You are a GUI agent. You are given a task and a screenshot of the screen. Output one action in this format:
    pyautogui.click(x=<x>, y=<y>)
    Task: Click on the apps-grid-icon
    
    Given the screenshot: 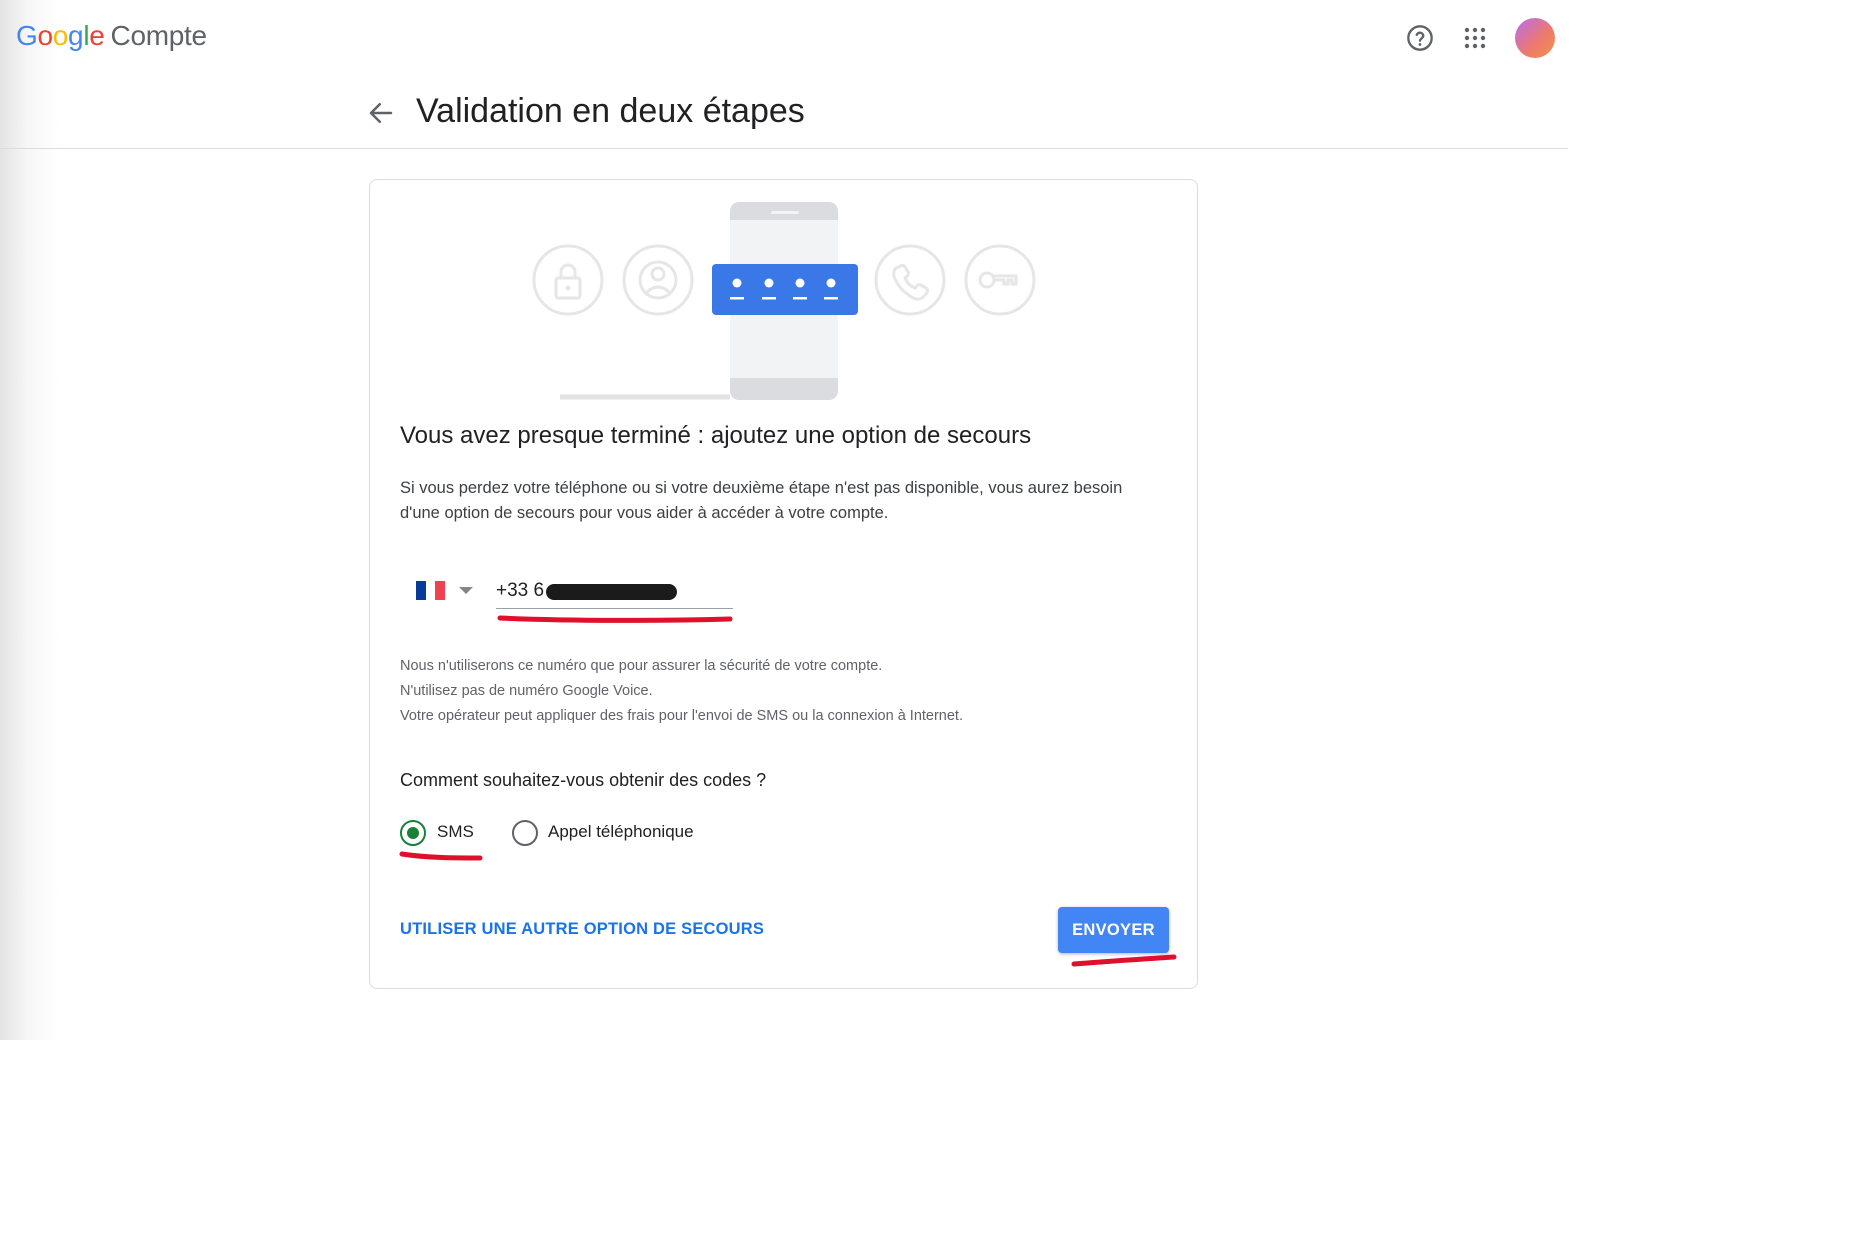 What is the action you would take?
    pyautogui.click(x=1475, y=38)
    